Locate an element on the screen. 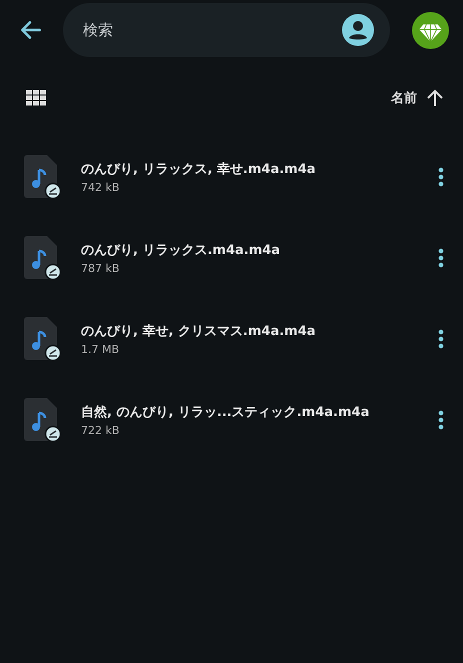  file-size: 722 kB is located at coordinates (100, 430).